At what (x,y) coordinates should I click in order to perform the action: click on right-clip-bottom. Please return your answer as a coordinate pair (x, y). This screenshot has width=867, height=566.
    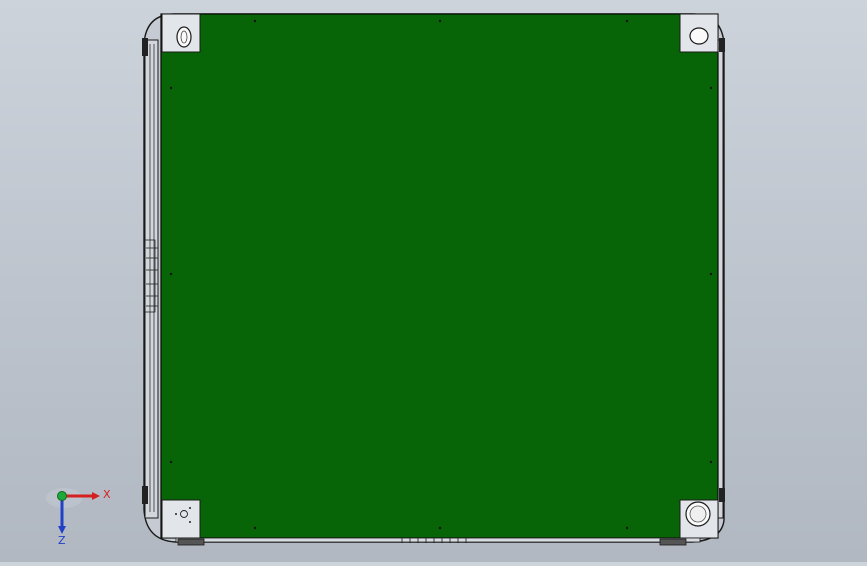
    Looking at the image, I should click on (722, 495).